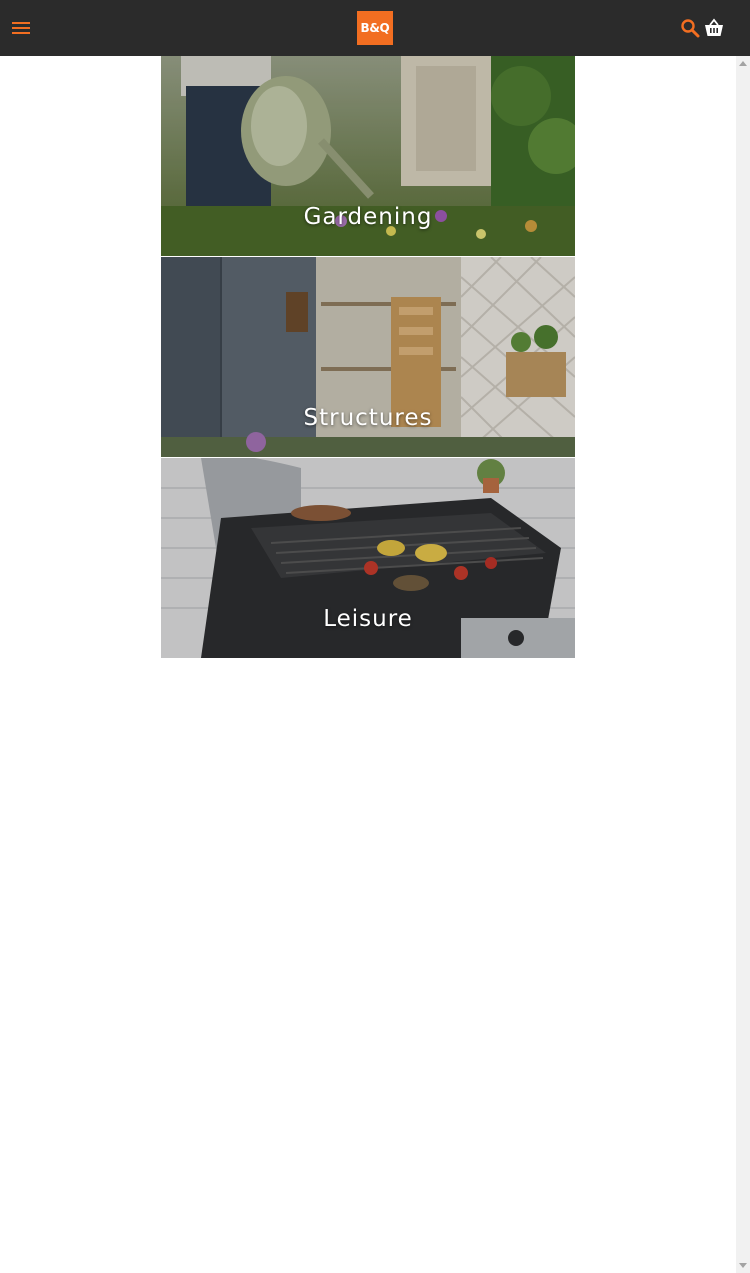 This screenshot has height=1273, width=750. Describe the element at coordinates (690, 28) in the screenshot. I see `search-icon` at that location.